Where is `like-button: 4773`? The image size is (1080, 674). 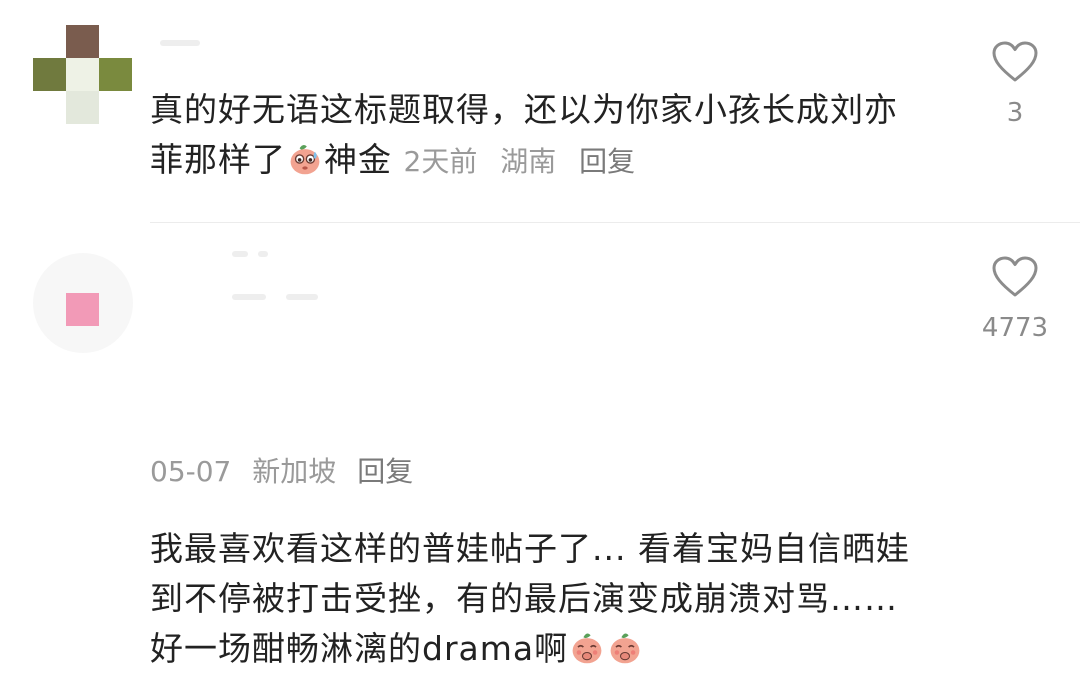 like-button: 4773 is located at coordinates (1015, 299).